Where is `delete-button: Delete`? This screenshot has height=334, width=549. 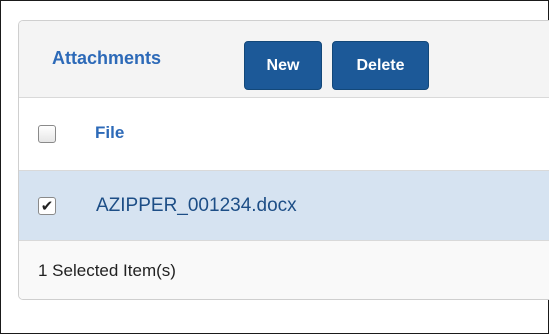 delete-button: Delete is located at coordinates (380, 65).